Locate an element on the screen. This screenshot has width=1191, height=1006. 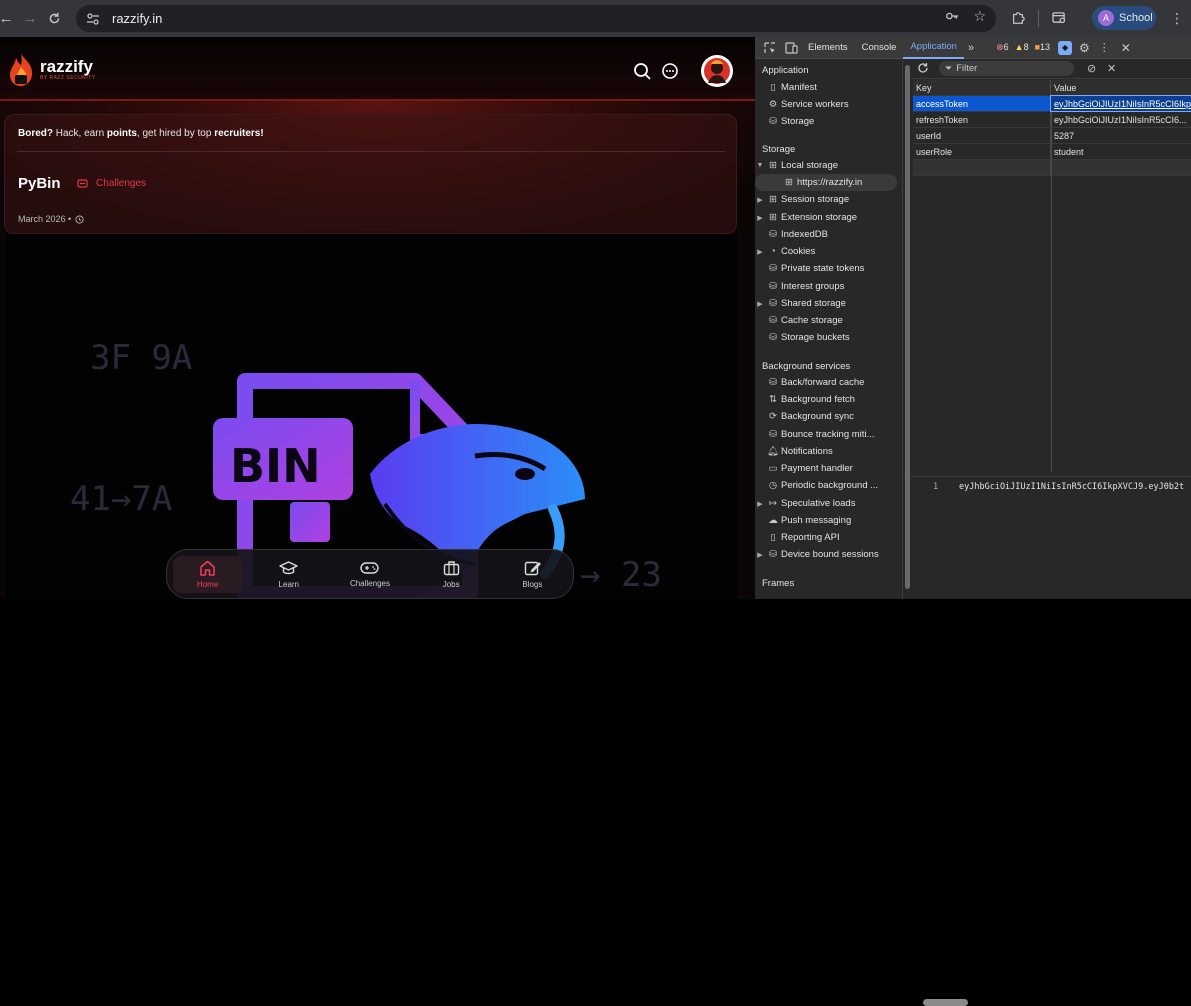
site-logo: razzify BY RAZZ SECURITY is located at coordinates (51, 70).